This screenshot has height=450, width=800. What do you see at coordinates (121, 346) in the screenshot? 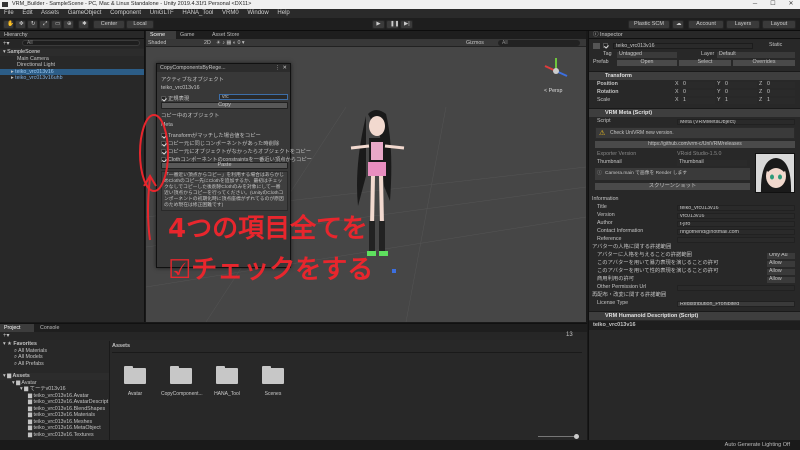
I see `project-breadcrumb: Assets` at bounding box center [121, 346].